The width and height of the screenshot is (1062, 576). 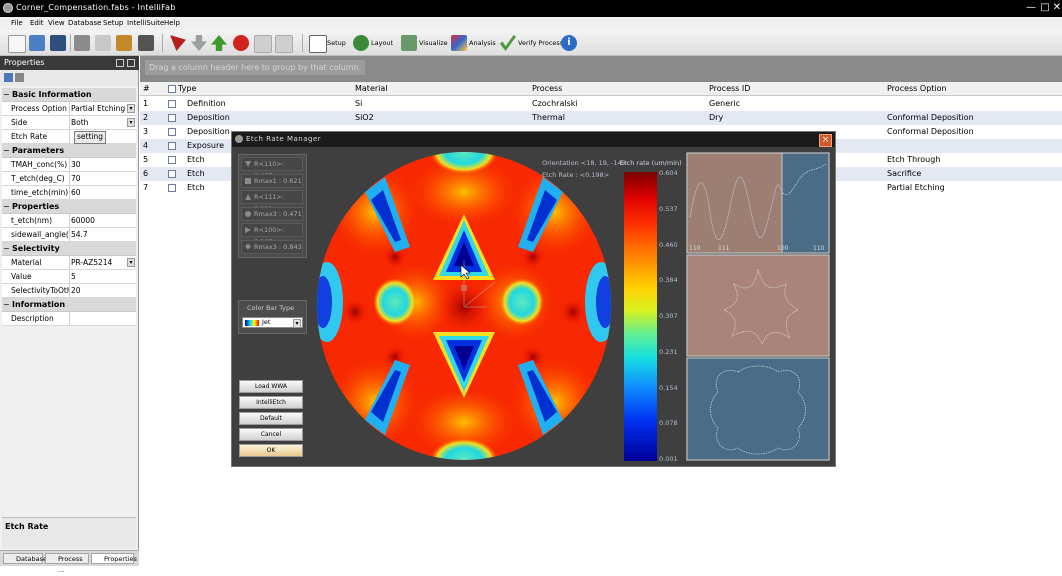 I want to click on property-row: Value 5, so click(x=69, y=277).